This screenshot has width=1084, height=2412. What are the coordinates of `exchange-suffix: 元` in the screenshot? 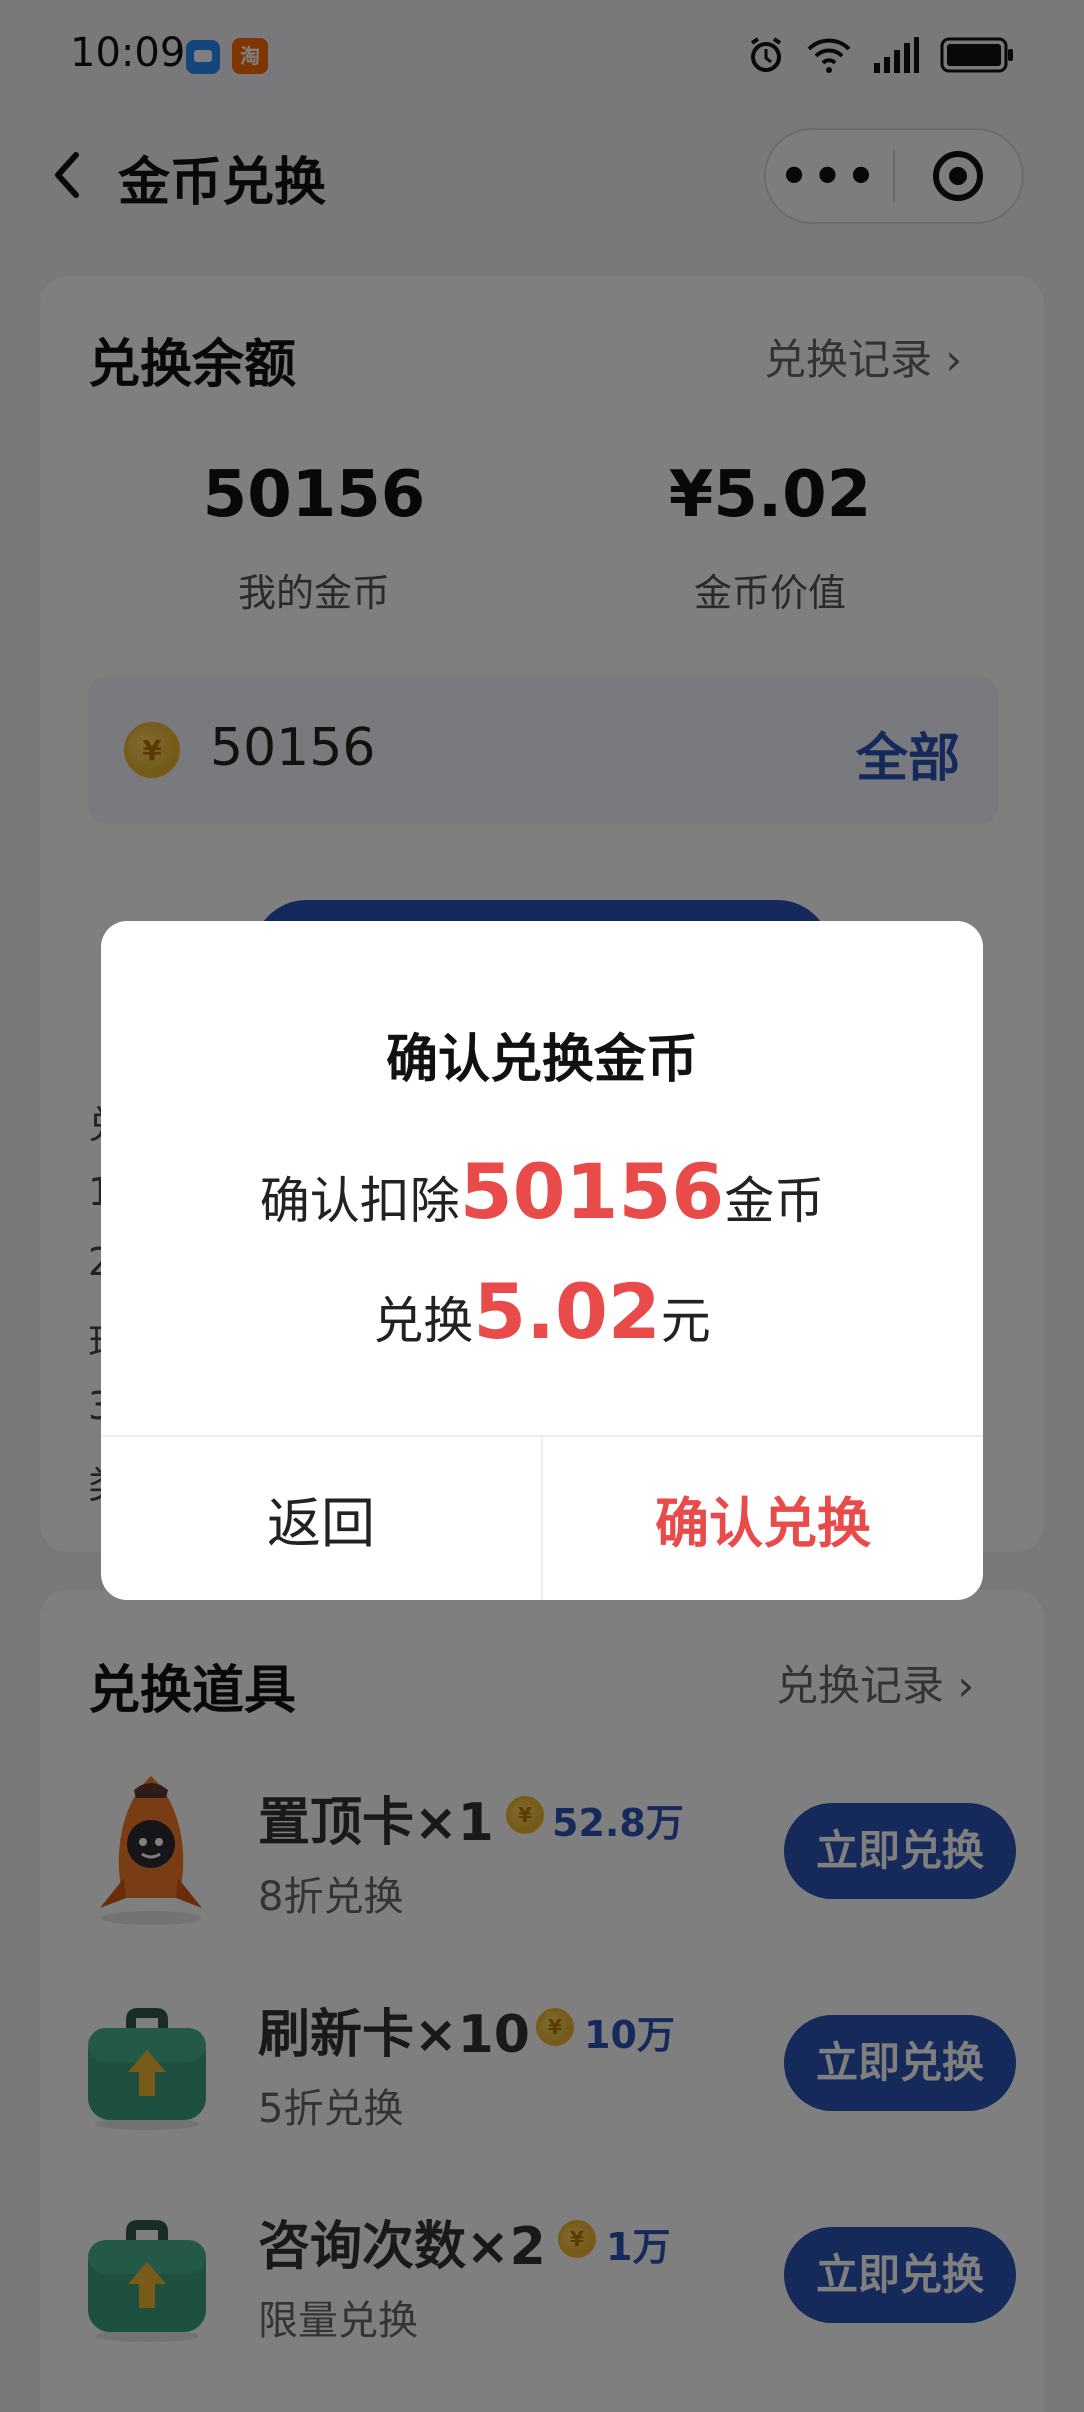 It's located at (685, 1321).